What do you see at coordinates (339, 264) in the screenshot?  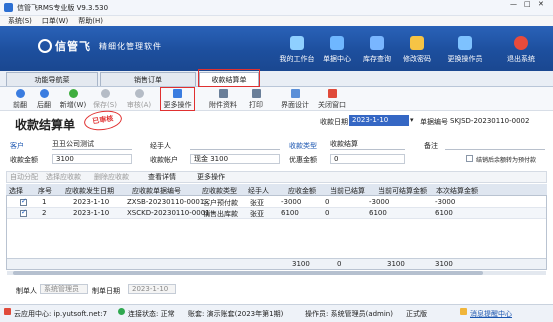 I see `total-settled: 0` at bounding box center [339, 264].